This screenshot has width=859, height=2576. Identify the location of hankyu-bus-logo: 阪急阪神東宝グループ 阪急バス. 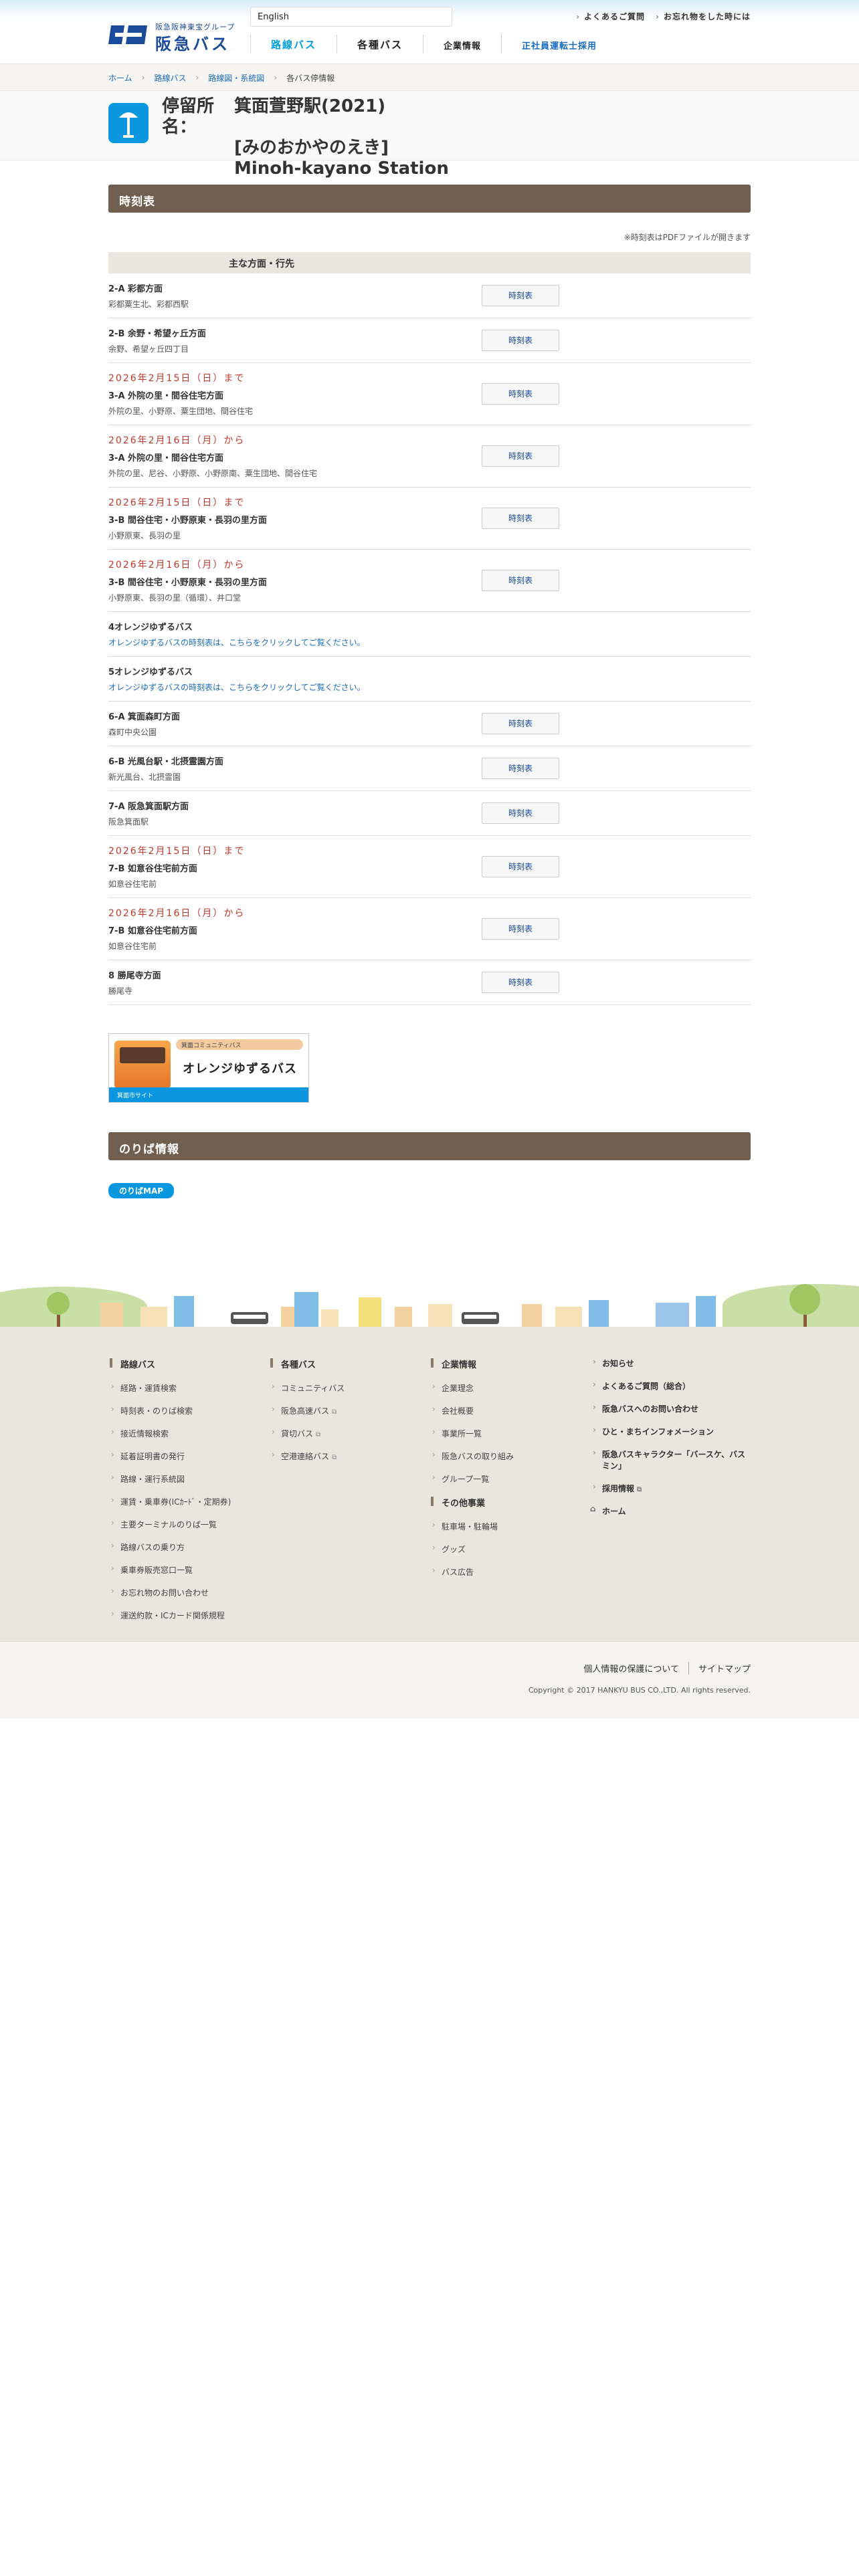
(171, 36).